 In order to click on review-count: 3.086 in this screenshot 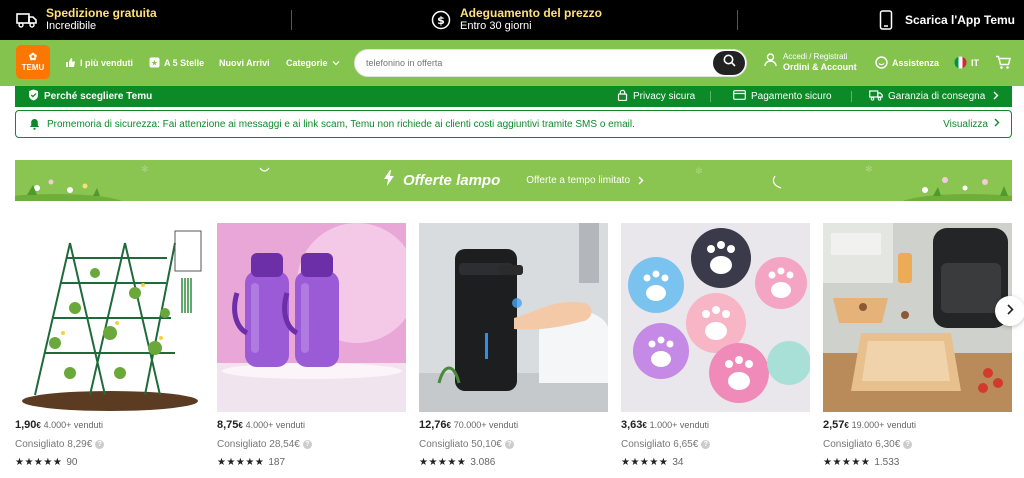, I will do `click(483, 462)`.